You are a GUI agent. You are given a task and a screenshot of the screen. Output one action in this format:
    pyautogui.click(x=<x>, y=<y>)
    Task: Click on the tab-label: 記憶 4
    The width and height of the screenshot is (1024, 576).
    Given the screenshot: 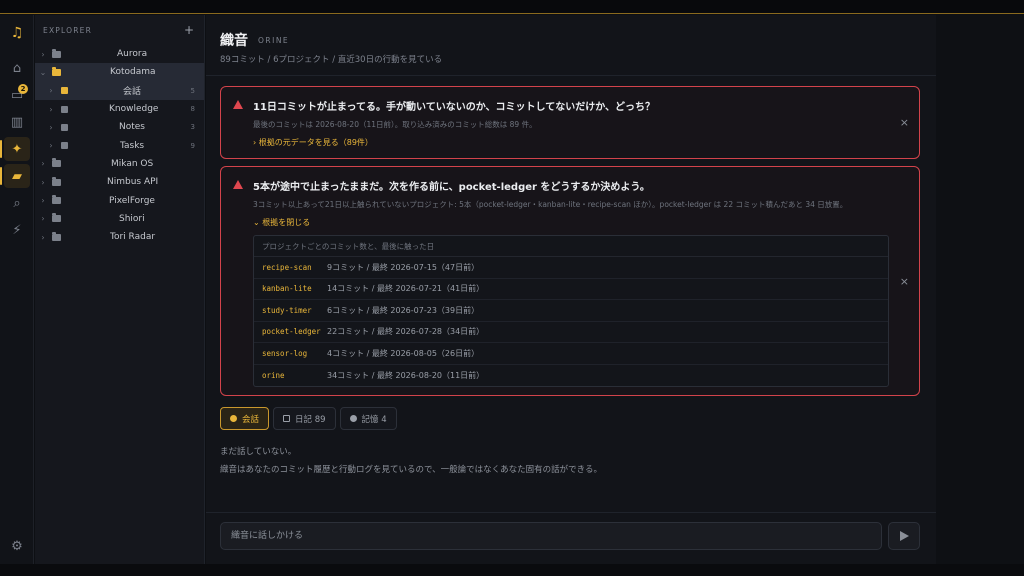 What is the action you would take?
    pyautogui.click(x=374, y=419)
    